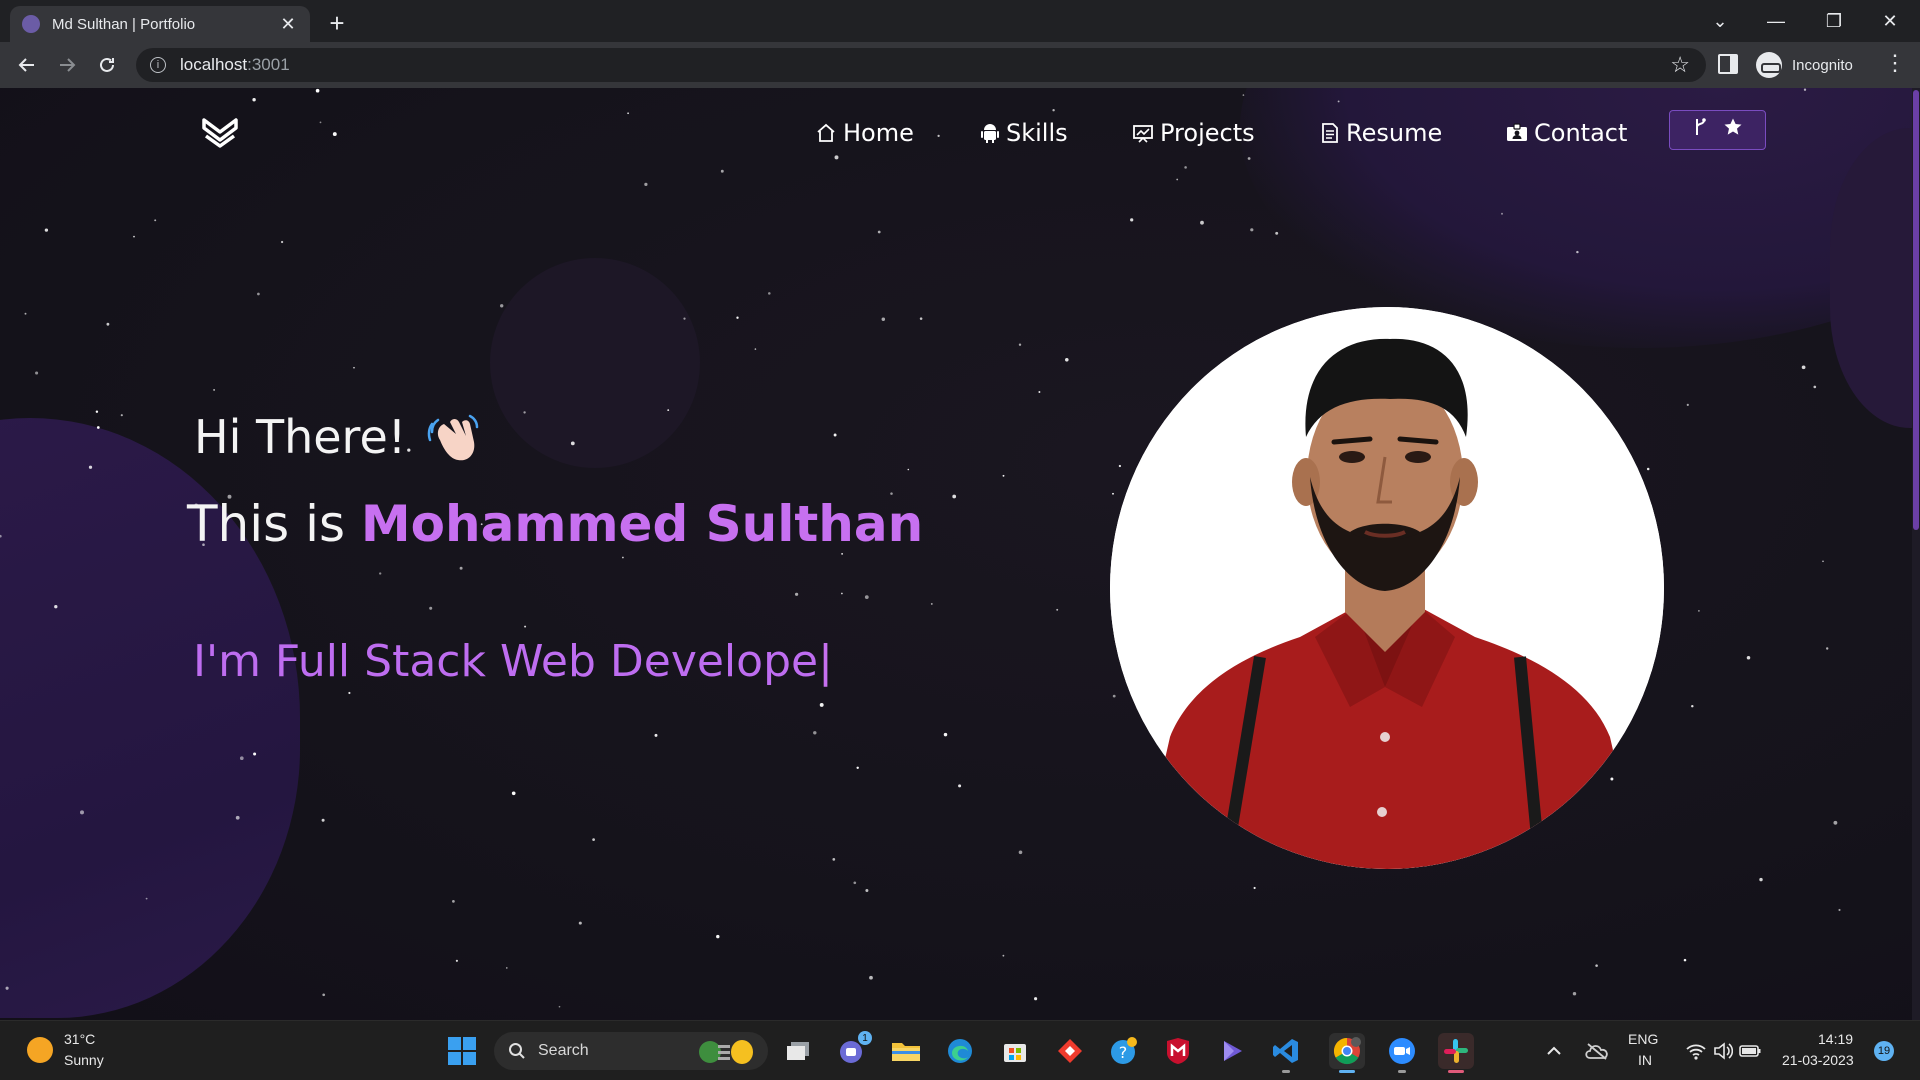  I want to click on typing-cursor: |, so click(825, 661).